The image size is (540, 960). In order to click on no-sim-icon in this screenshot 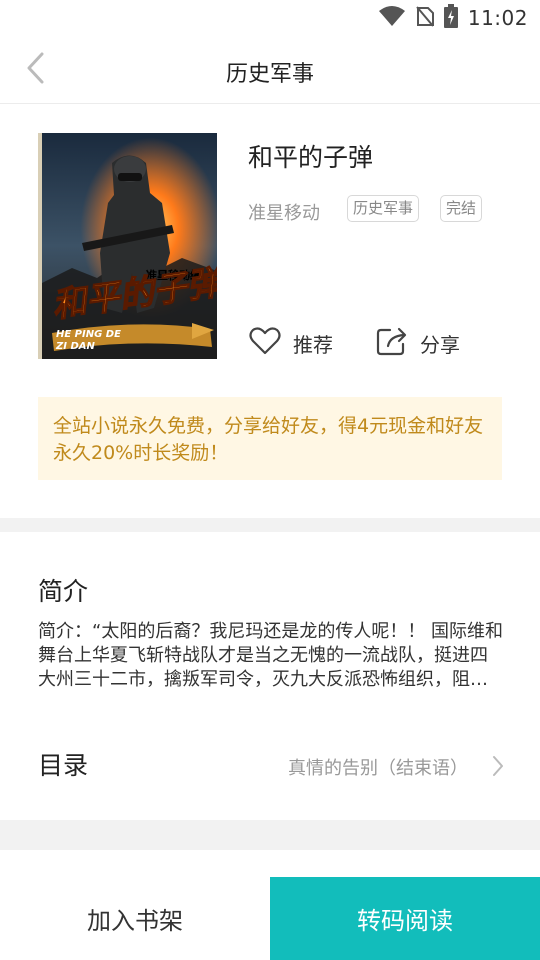, I will do `click(425, 18)`.